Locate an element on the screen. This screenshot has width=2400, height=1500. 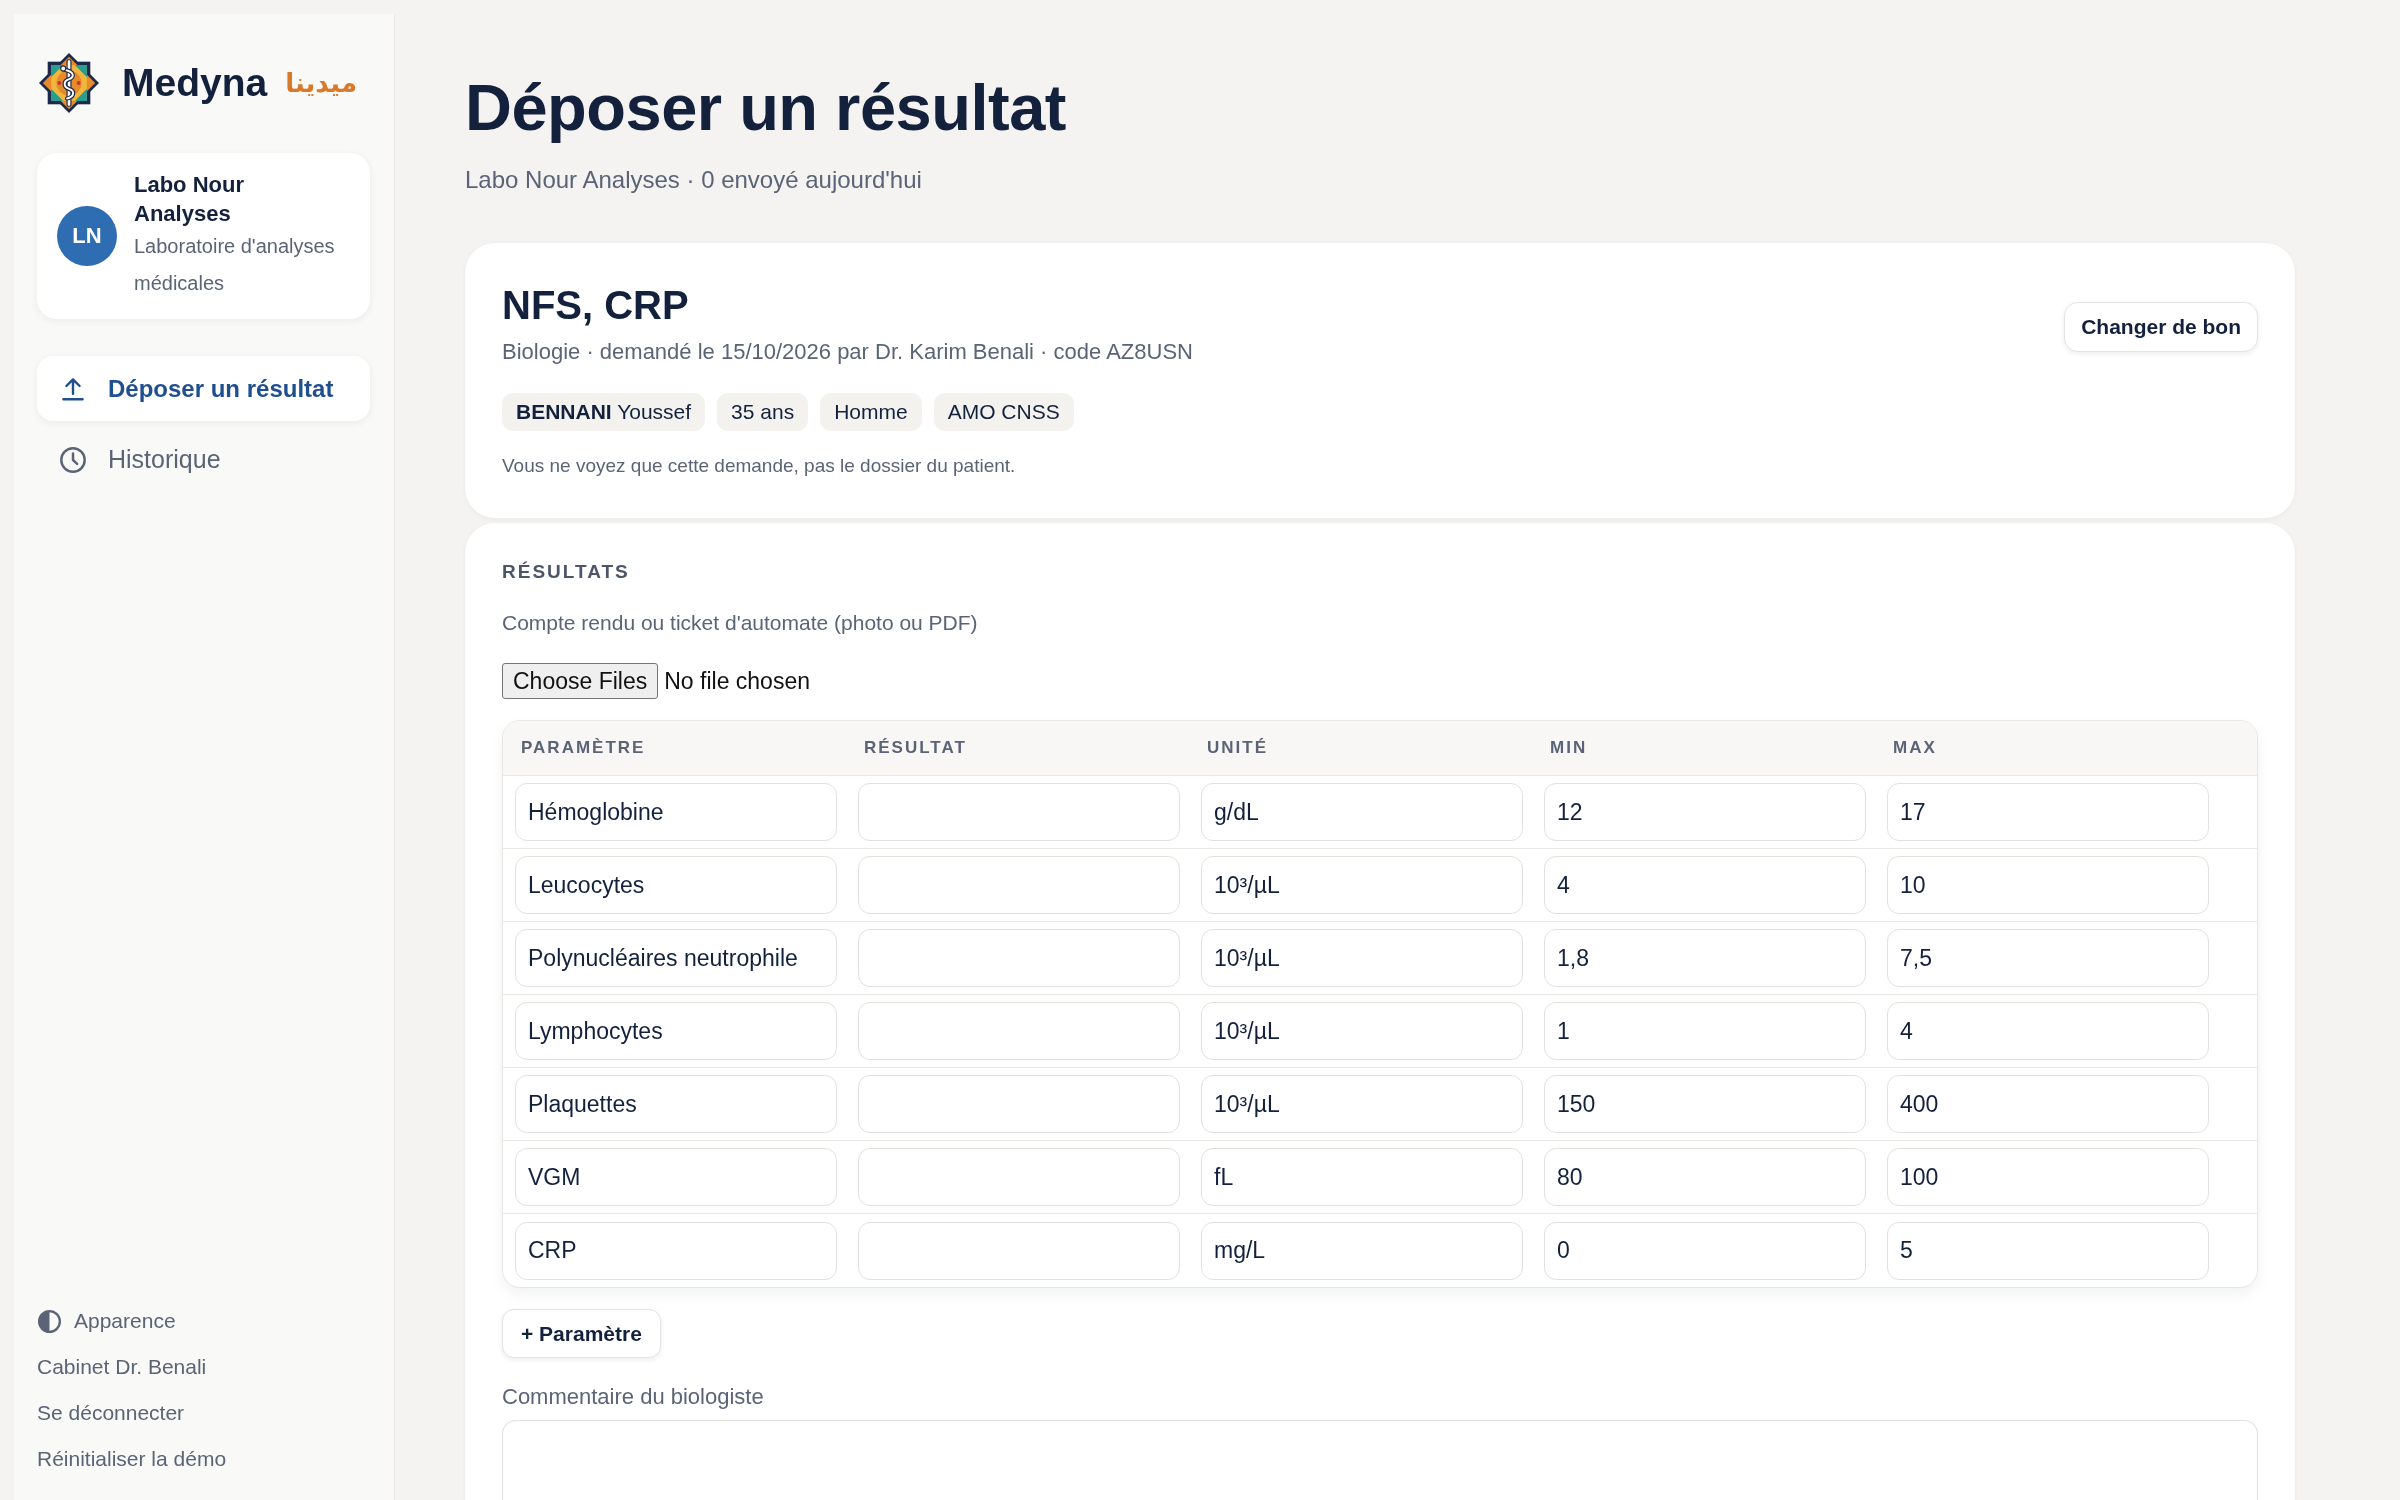
max-input: 5 is located at coordinates (2048, 1250).